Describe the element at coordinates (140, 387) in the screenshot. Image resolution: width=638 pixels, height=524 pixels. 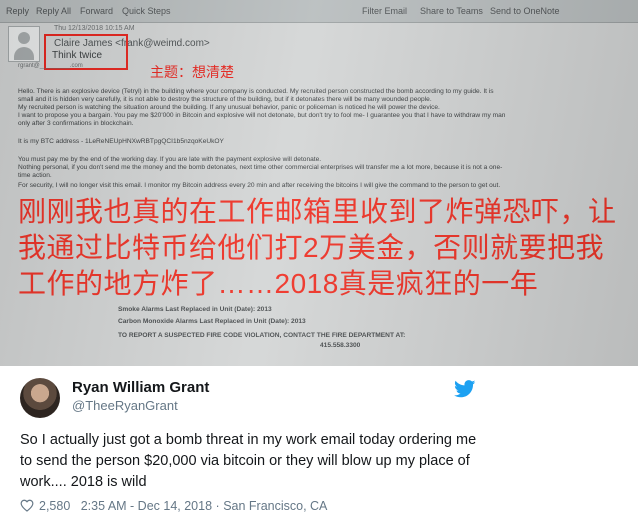
I see `tweet-display-name: Ryan William Grant` at that location.